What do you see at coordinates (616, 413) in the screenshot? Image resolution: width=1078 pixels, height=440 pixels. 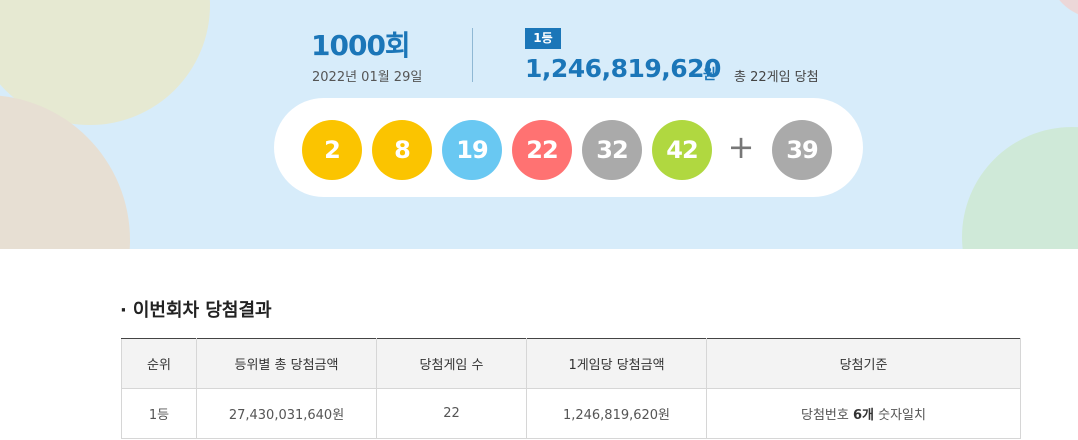 I see `per-game-amount-cell: 1,246,819,620원` at bounding box center [616, 413].